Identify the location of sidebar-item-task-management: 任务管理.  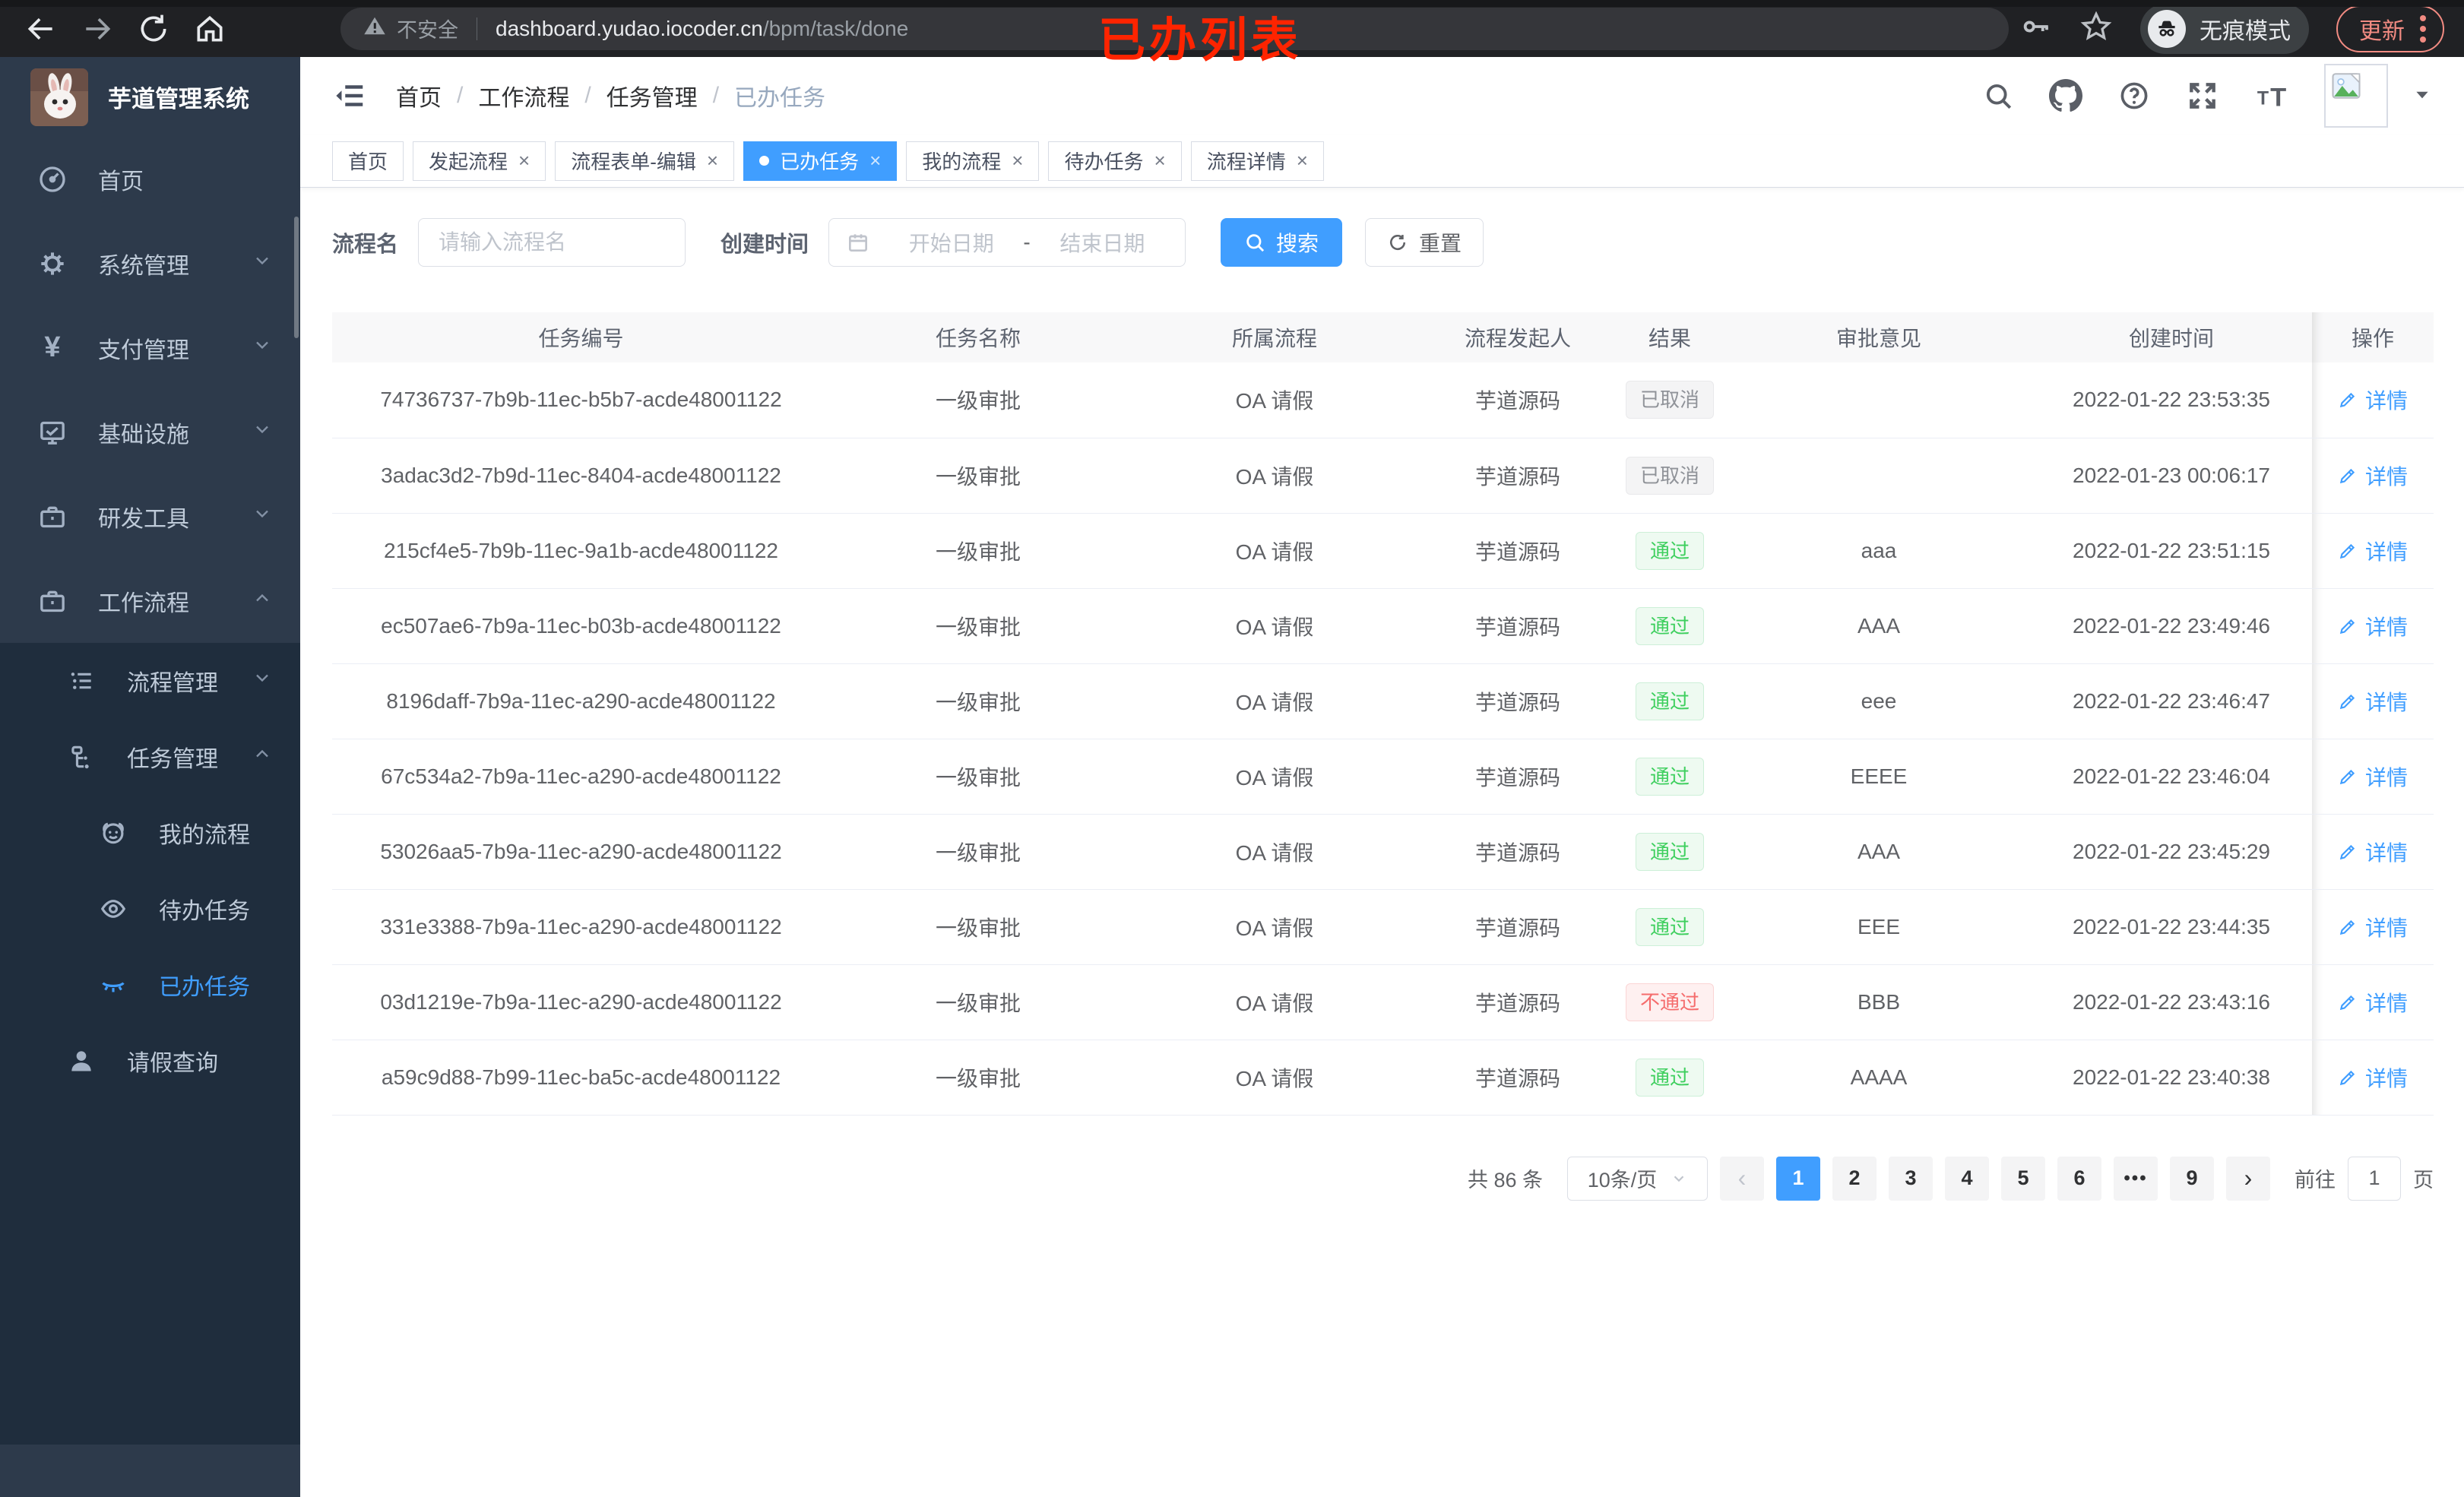
(150, 757).